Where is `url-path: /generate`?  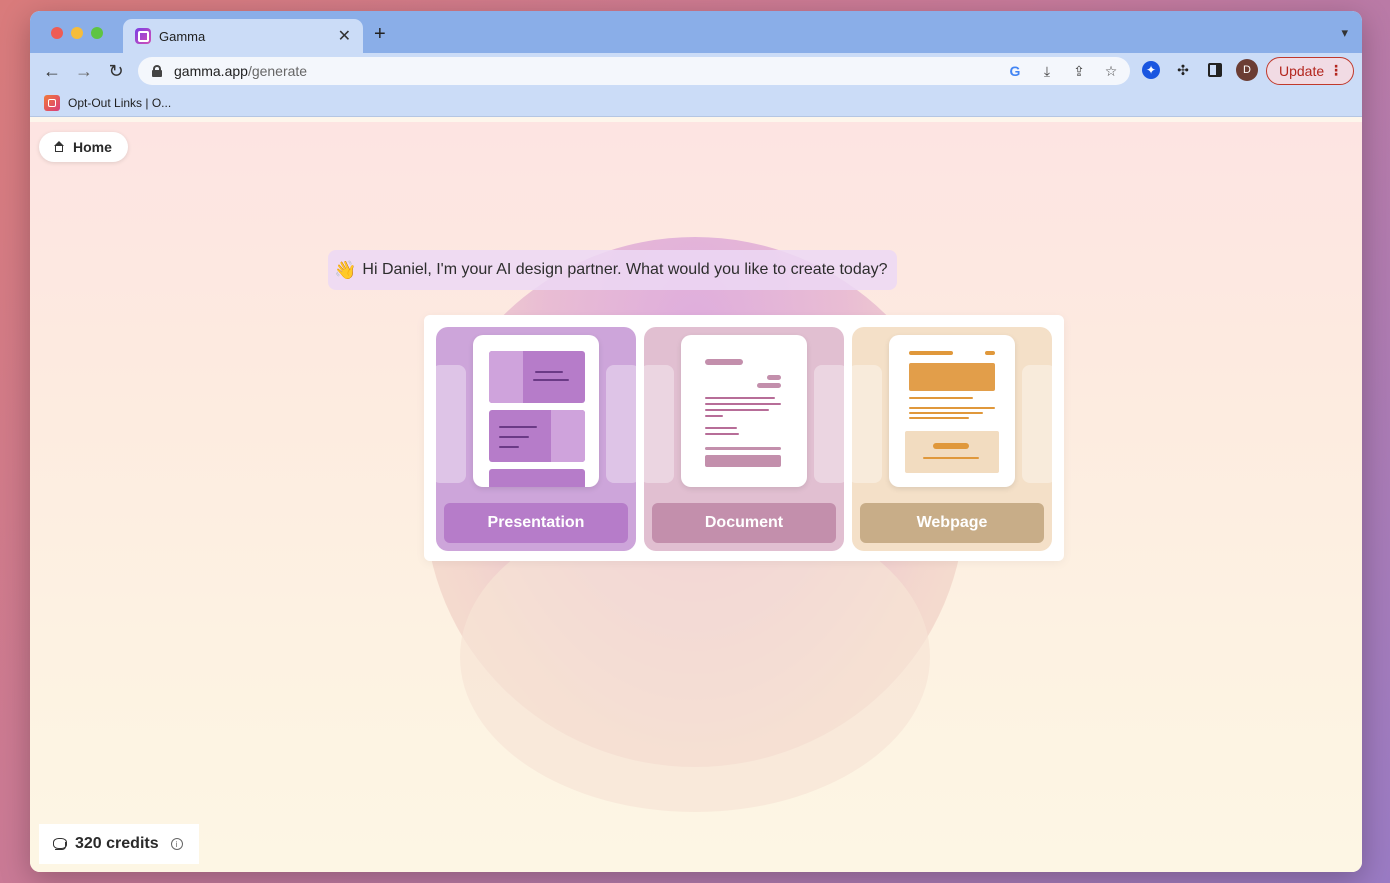
url-path: /generate is located at coordinates (277, 71).